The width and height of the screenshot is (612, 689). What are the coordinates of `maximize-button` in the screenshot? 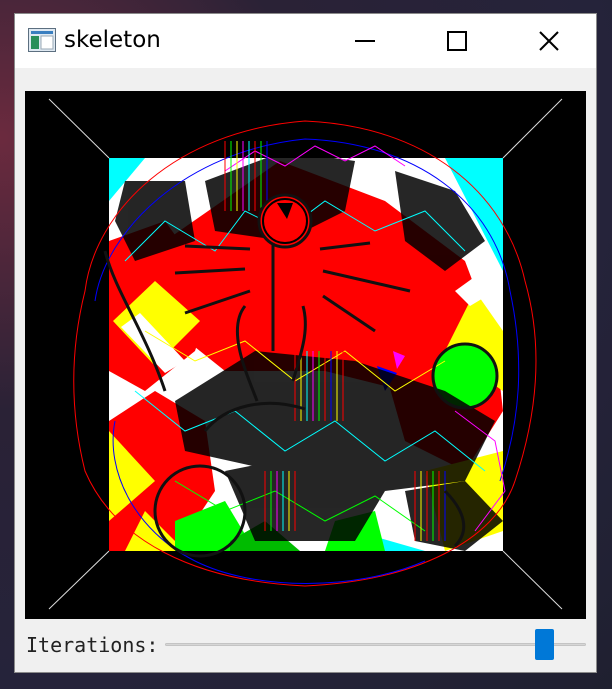 It's located at (457, 41).